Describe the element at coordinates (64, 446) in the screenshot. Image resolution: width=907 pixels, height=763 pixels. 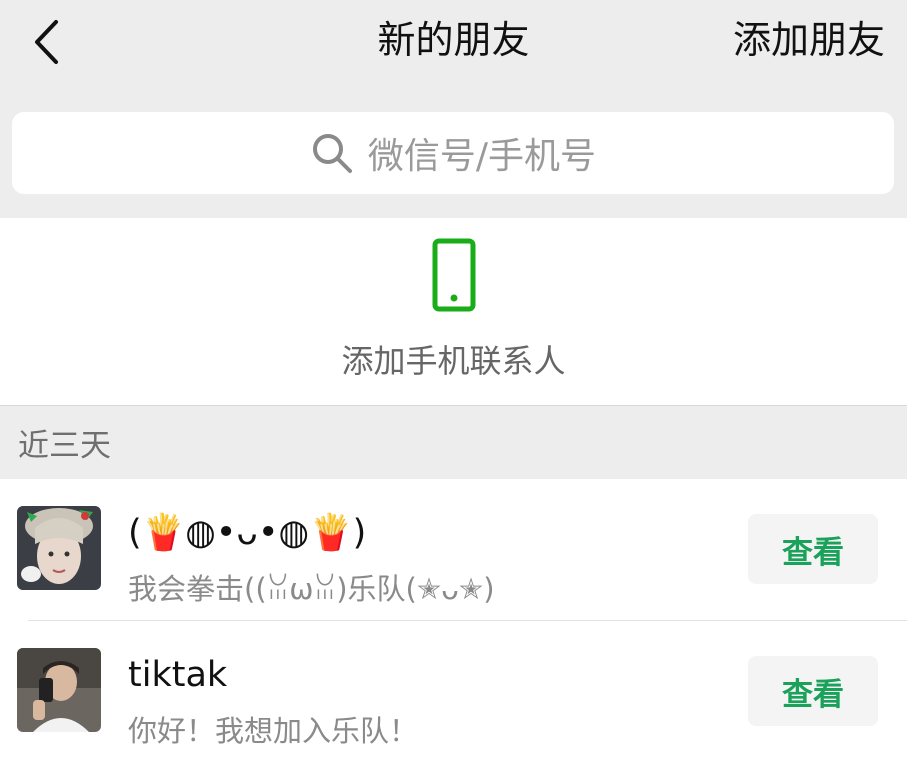
I see `section-header: 近三天` at that location.